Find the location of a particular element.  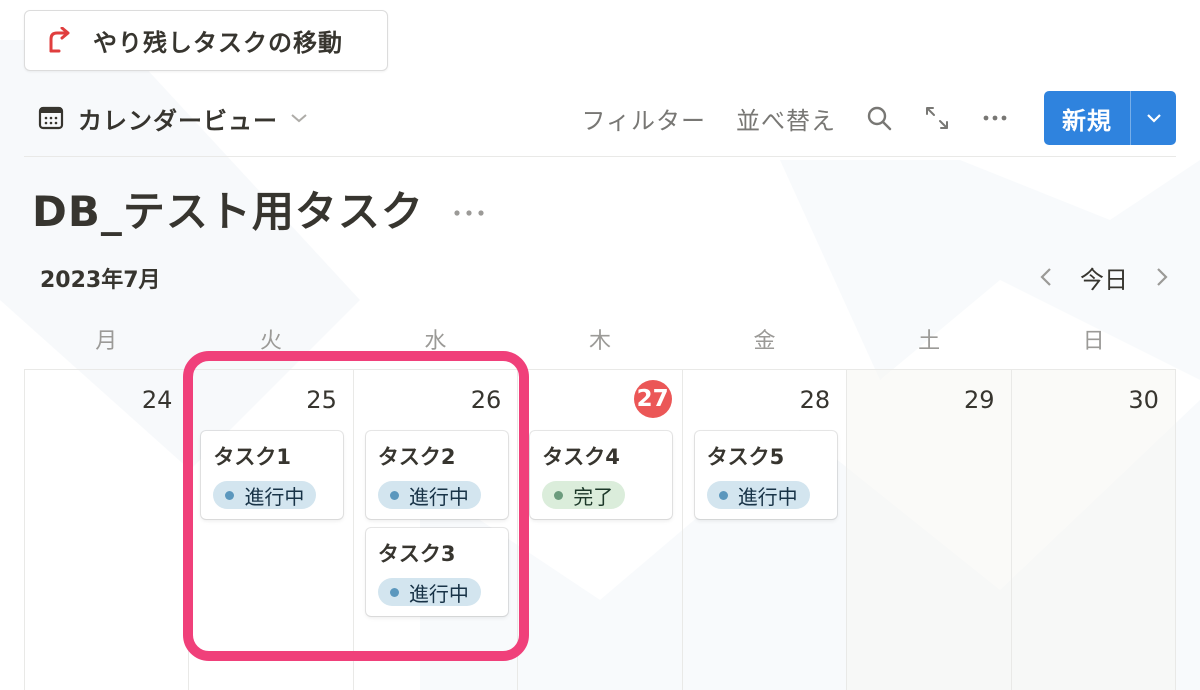

day-cell: 28 タスク5 進行中 is located at coordinates (765, 530).